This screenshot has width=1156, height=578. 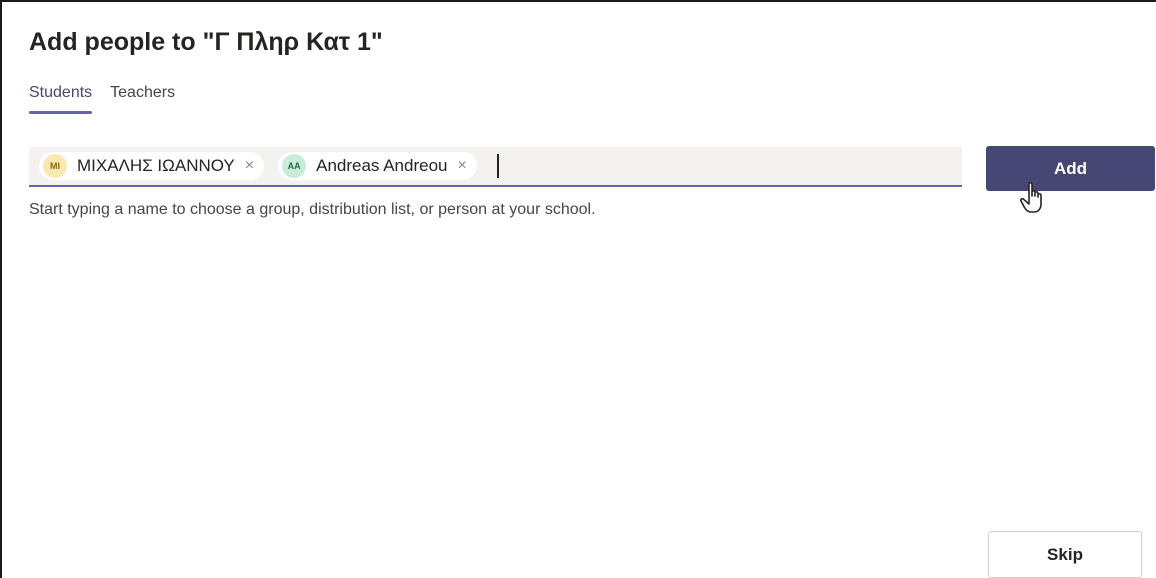 What do you see at coordinates (1031, 197) in the screenshot?
I see `hand-pointer-icon` at bounding box center [1031, 197].